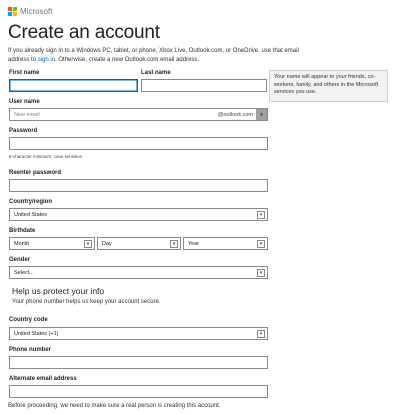 This screenshot has height=415, width=400. Describe the element at coordinates (225, 243) in the screenshot. I see `birth-year-select: Year ▾` at that location.